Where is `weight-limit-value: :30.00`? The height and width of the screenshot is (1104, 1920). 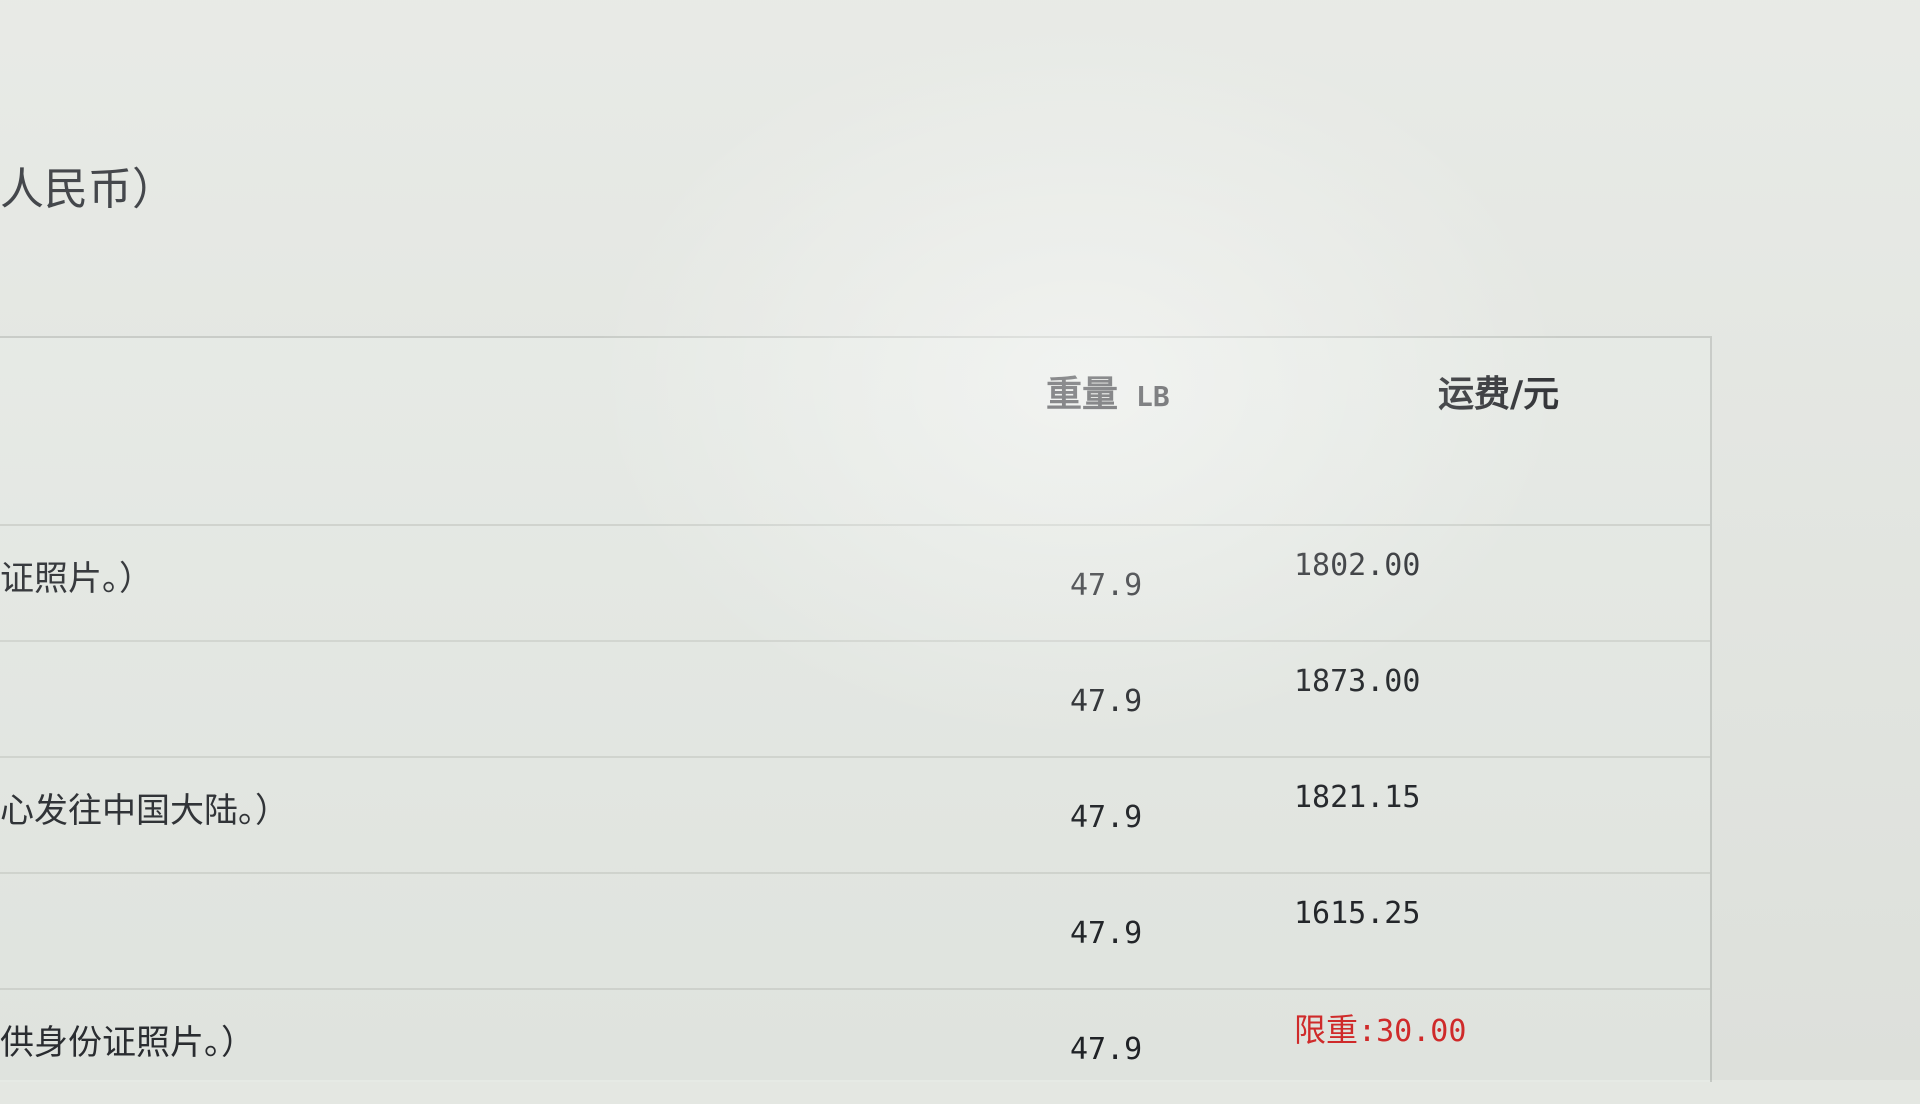 weight-limit-value: :30.00 is located at coordinates (1412, 1031).